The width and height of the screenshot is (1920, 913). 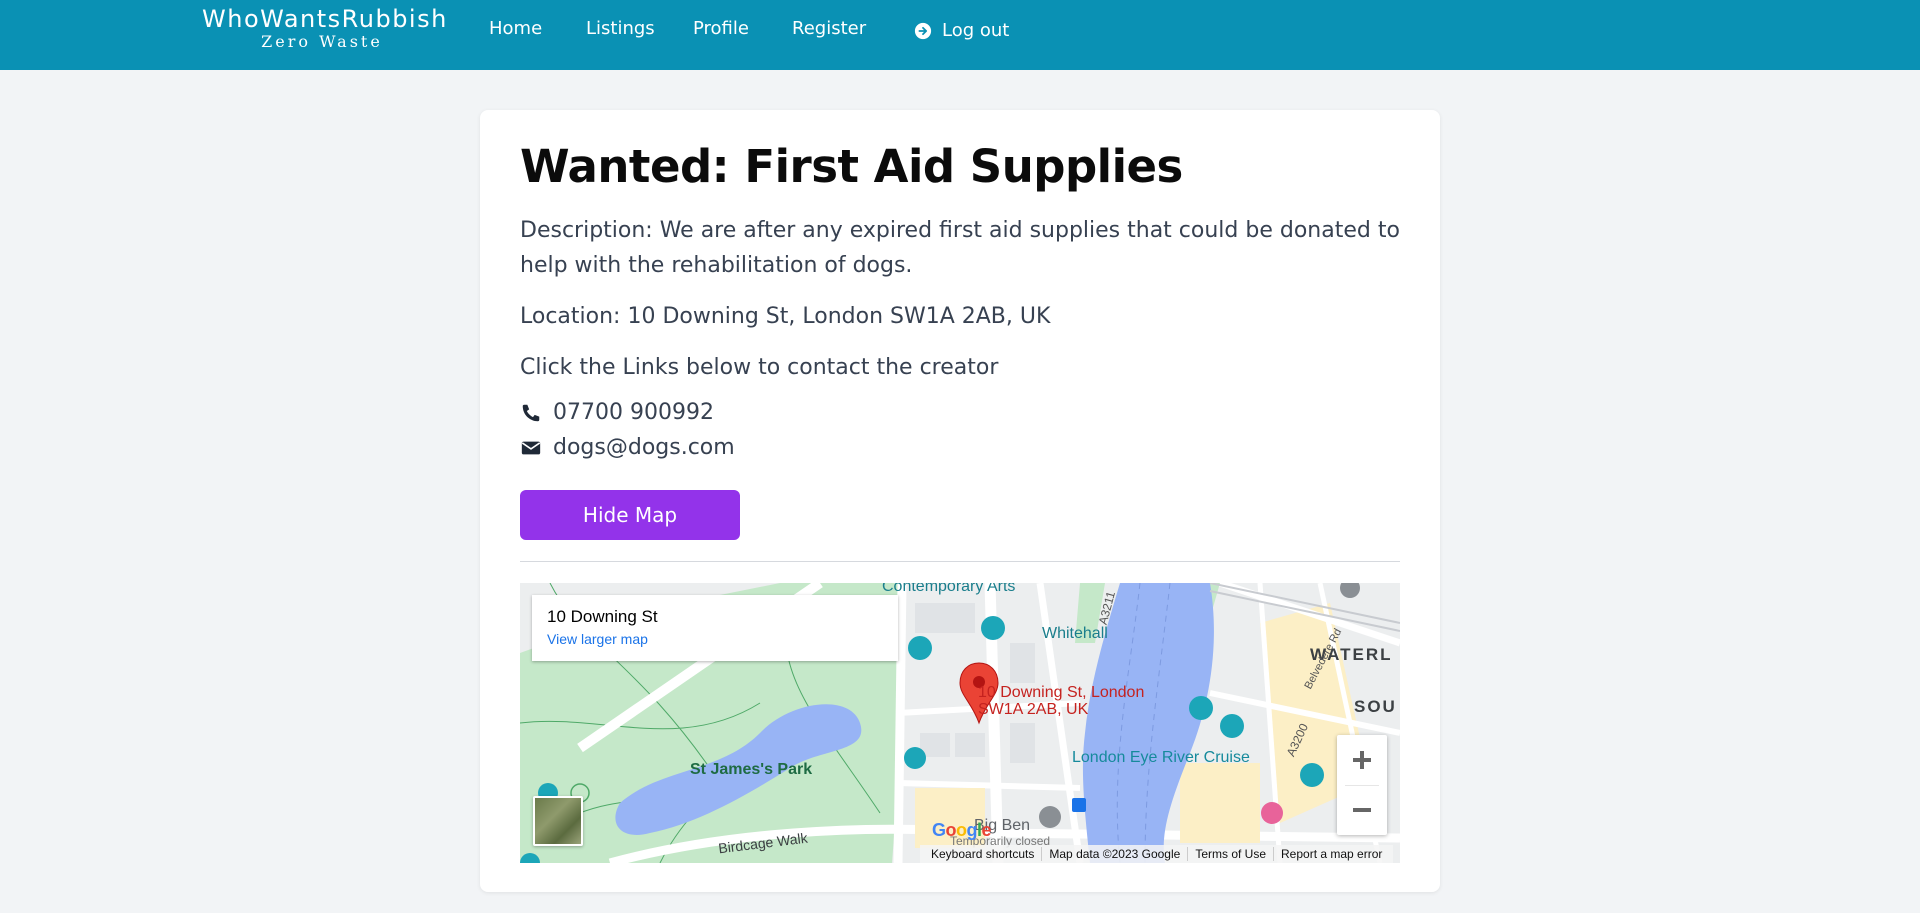 What do you see at coordinates (1161, 757) in the screenshot?
I see `map-label-cruise: London Eye River Cruise` at bounding box center [1161, 757].